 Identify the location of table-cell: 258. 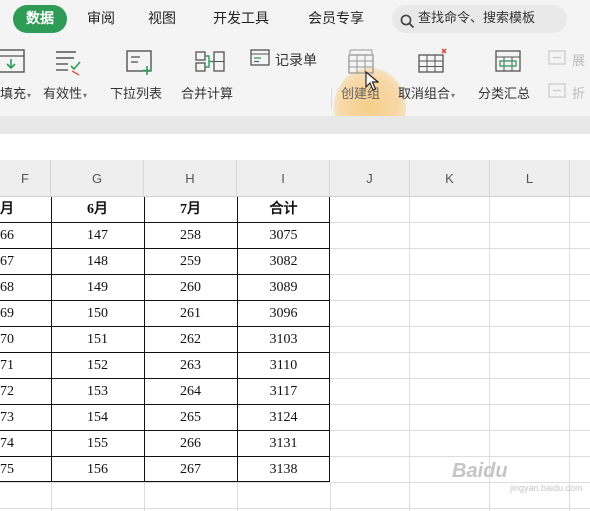
(190, 236).